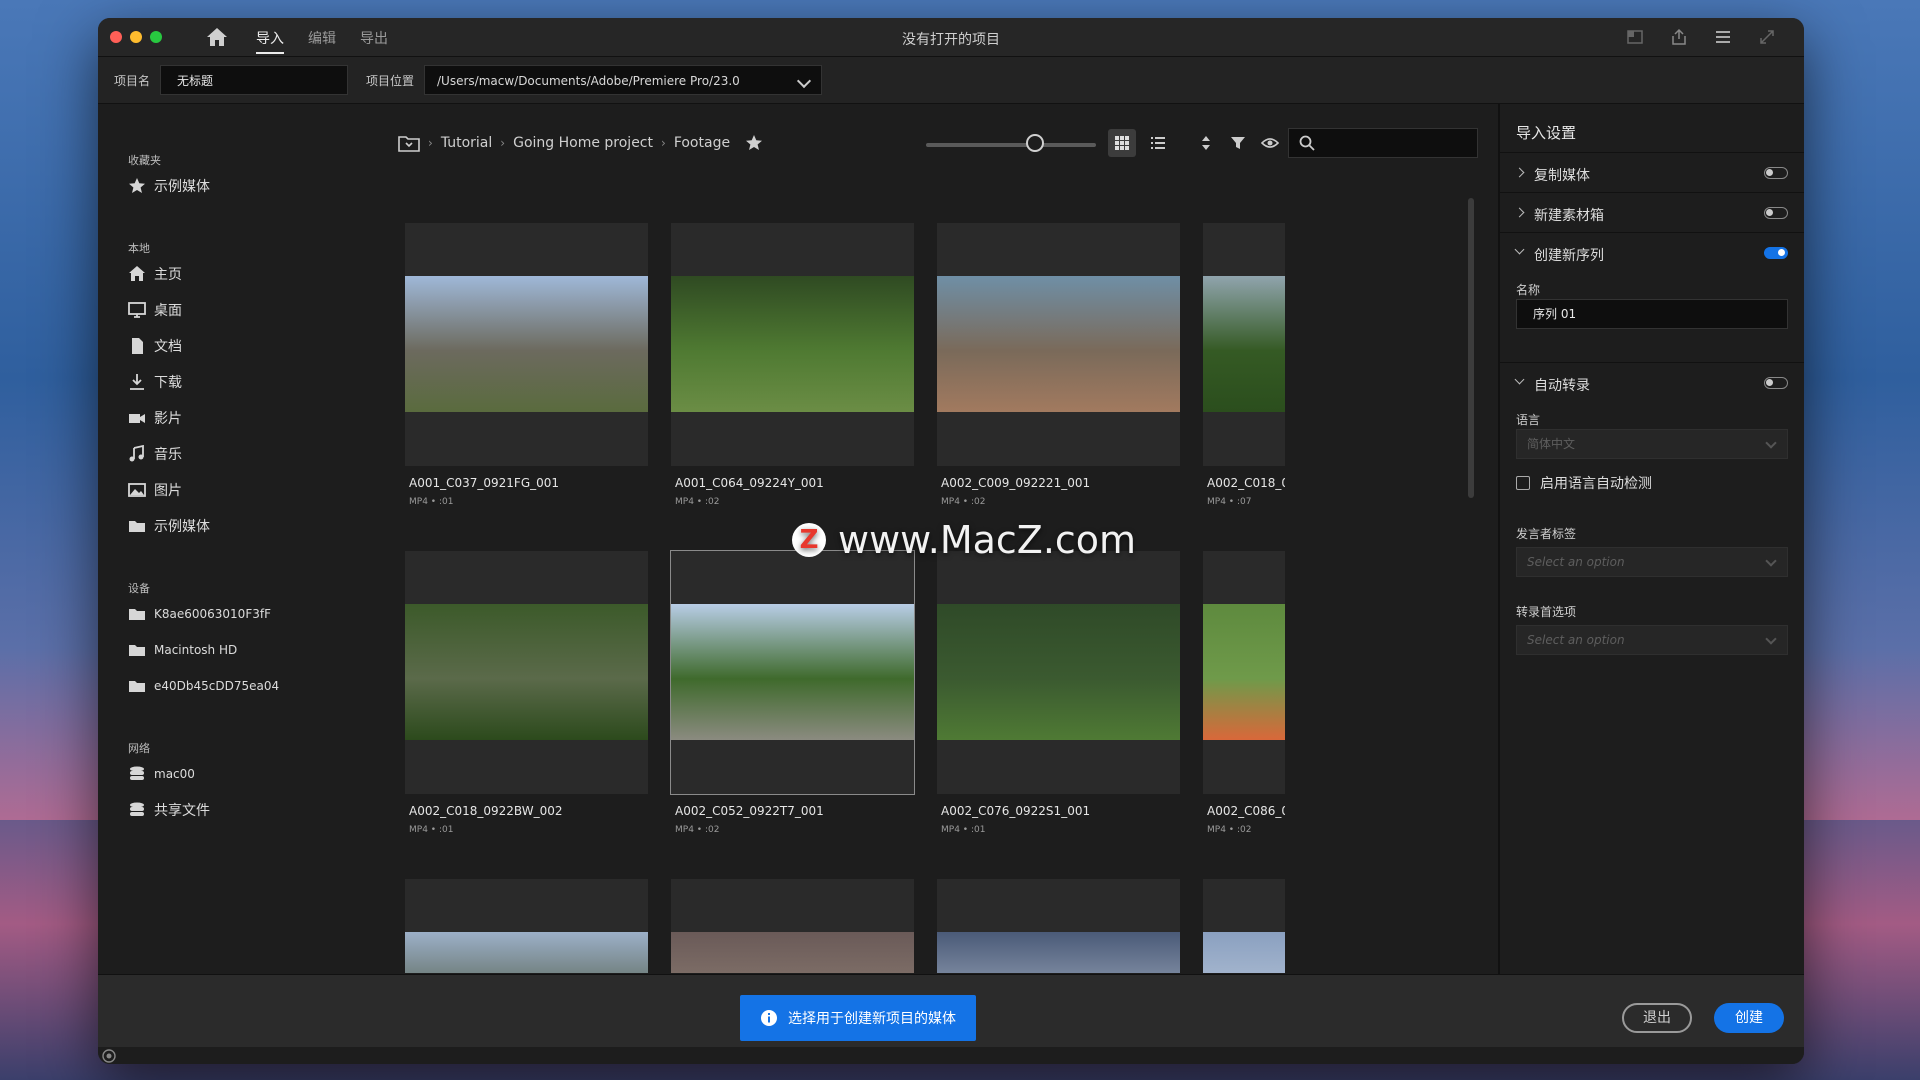 This screenshot has width=1920, height=1080. Describe the element at coordinates (137, 310) in the screenshot. I see `desktop-icon` at that location.